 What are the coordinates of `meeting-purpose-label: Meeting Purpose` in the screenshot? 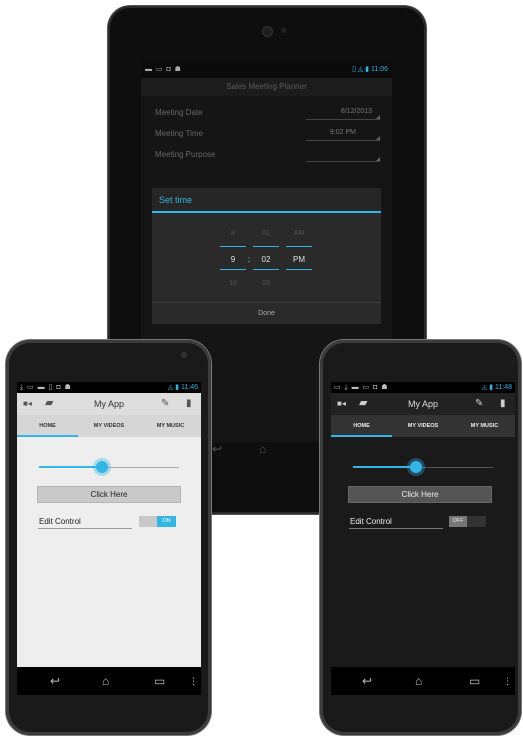 It's located at (185, 154).